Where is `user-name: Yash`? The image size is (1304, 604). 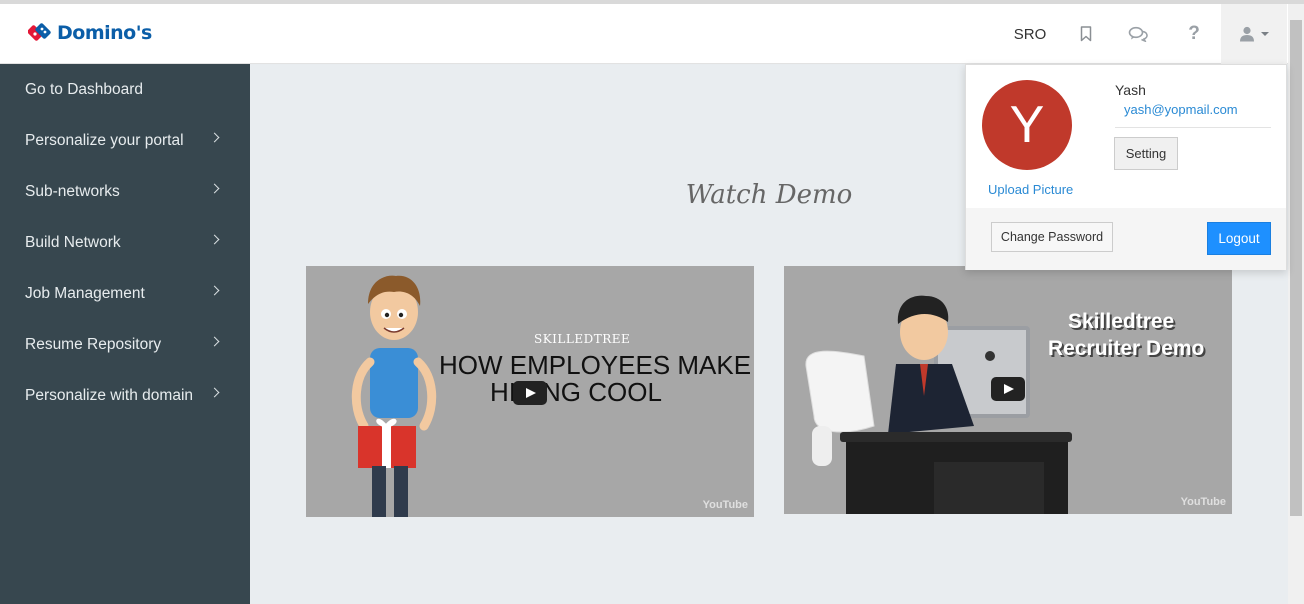 user-name: Yash is located at coordinates (1130, 90).